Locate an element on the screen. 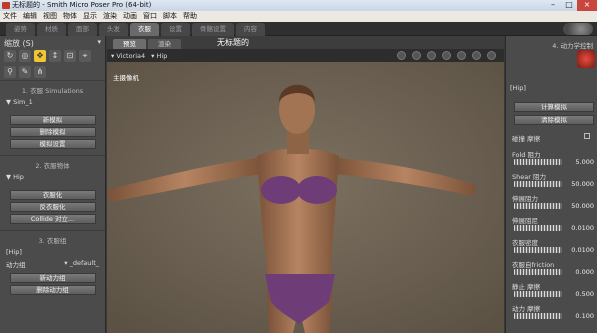 The height and width of the screenshot is (333, 597). delete-dynamic-group-button: 删除动力组 is located at coordinates (52, 290).